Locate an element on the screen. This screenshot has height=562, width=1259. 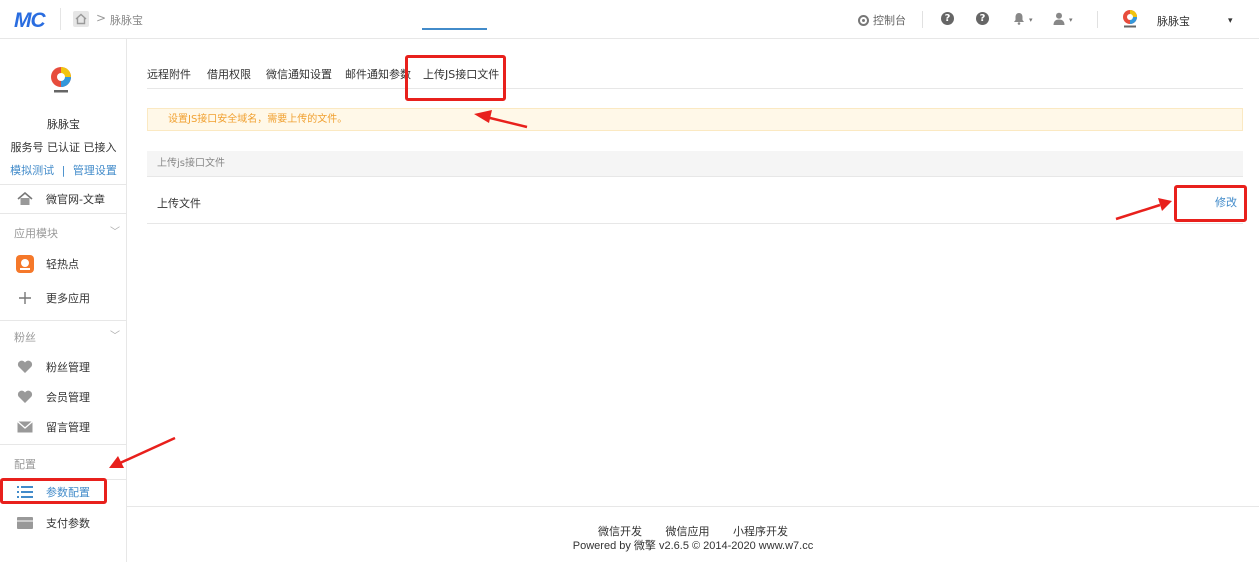
console-link: 控制台 is located at coordinates (882, 20).